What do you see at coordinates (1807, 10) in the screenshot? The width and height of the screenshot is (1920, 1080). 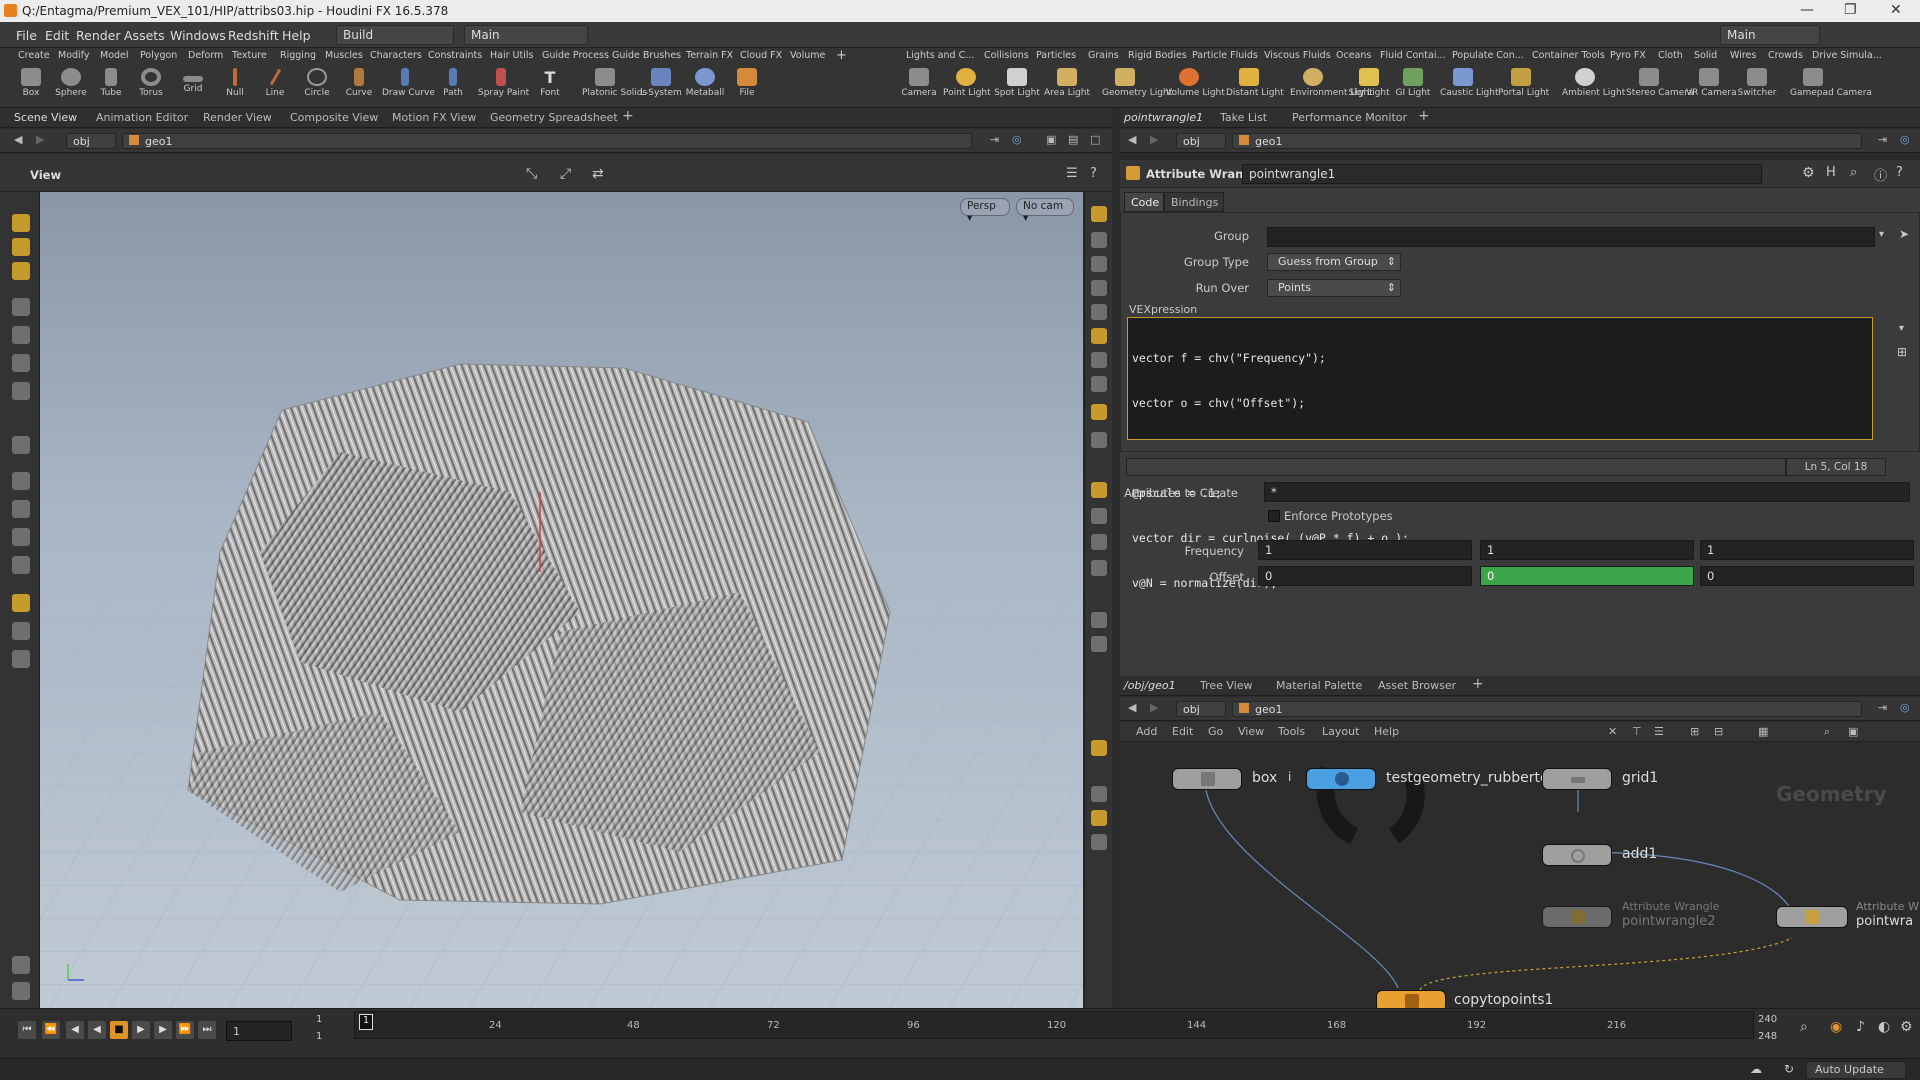 I see `minimize-button: —` at bounding box center [1807, 10].